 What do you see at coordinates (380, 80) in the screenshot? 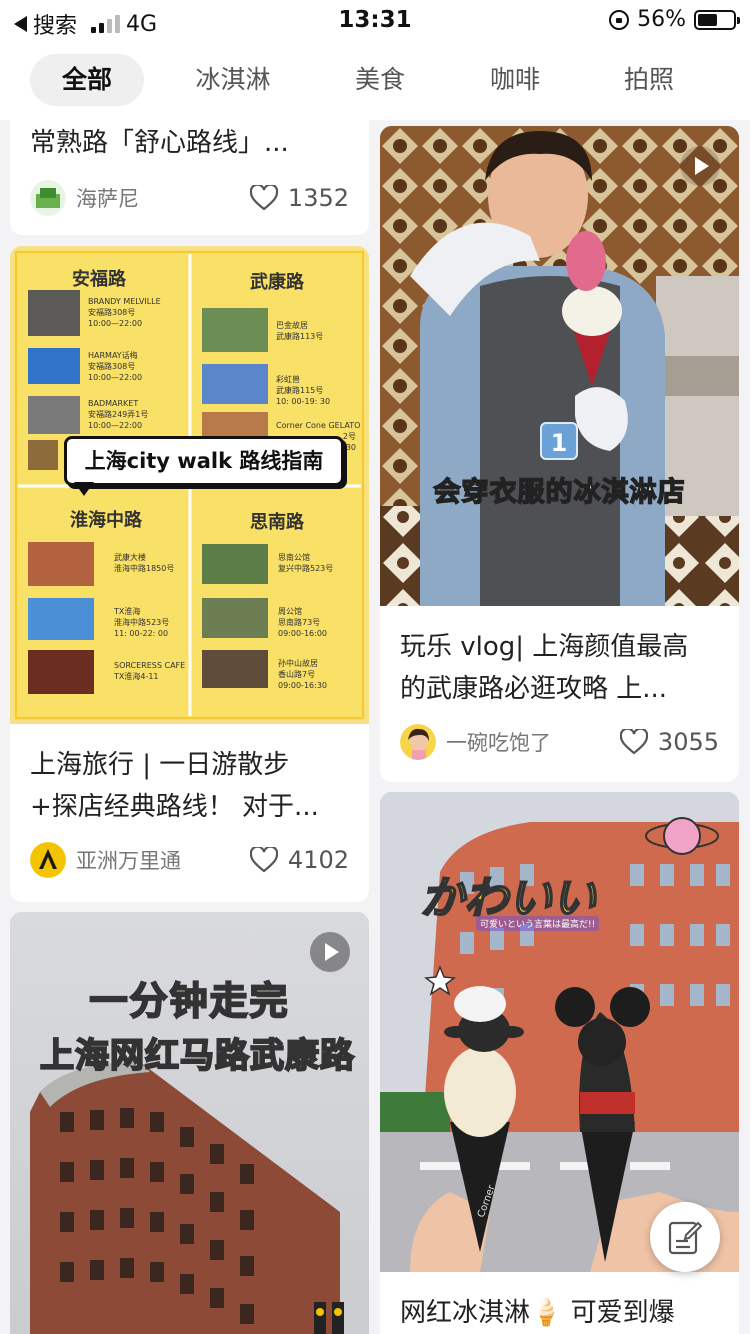
I see `tab-food: 美食` at bounding box center [380, 80].